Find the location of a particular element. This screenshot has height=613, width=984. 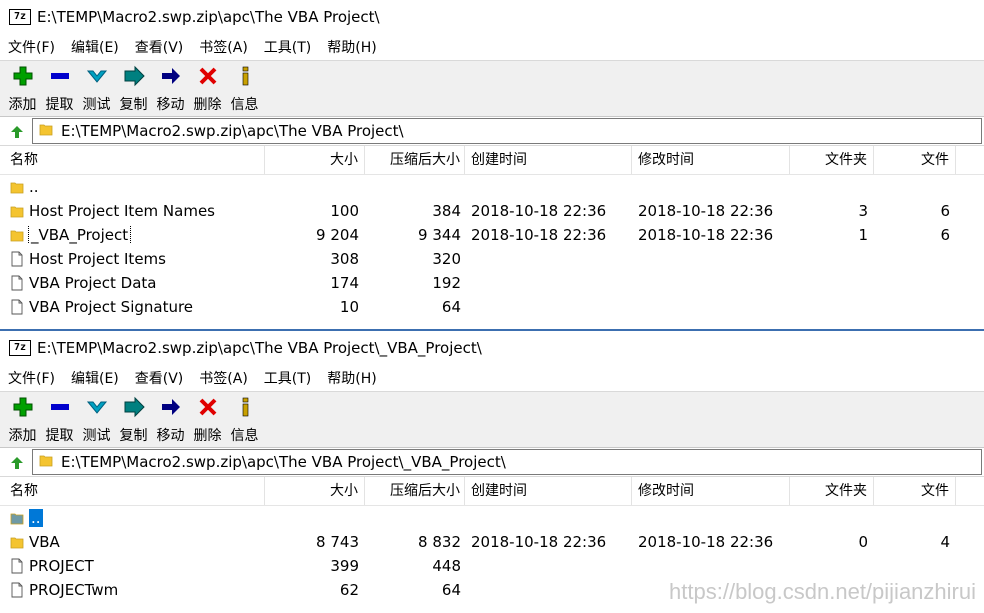

list-item: VBA Project Signature 10 64 is located at coordinates (492, 307).